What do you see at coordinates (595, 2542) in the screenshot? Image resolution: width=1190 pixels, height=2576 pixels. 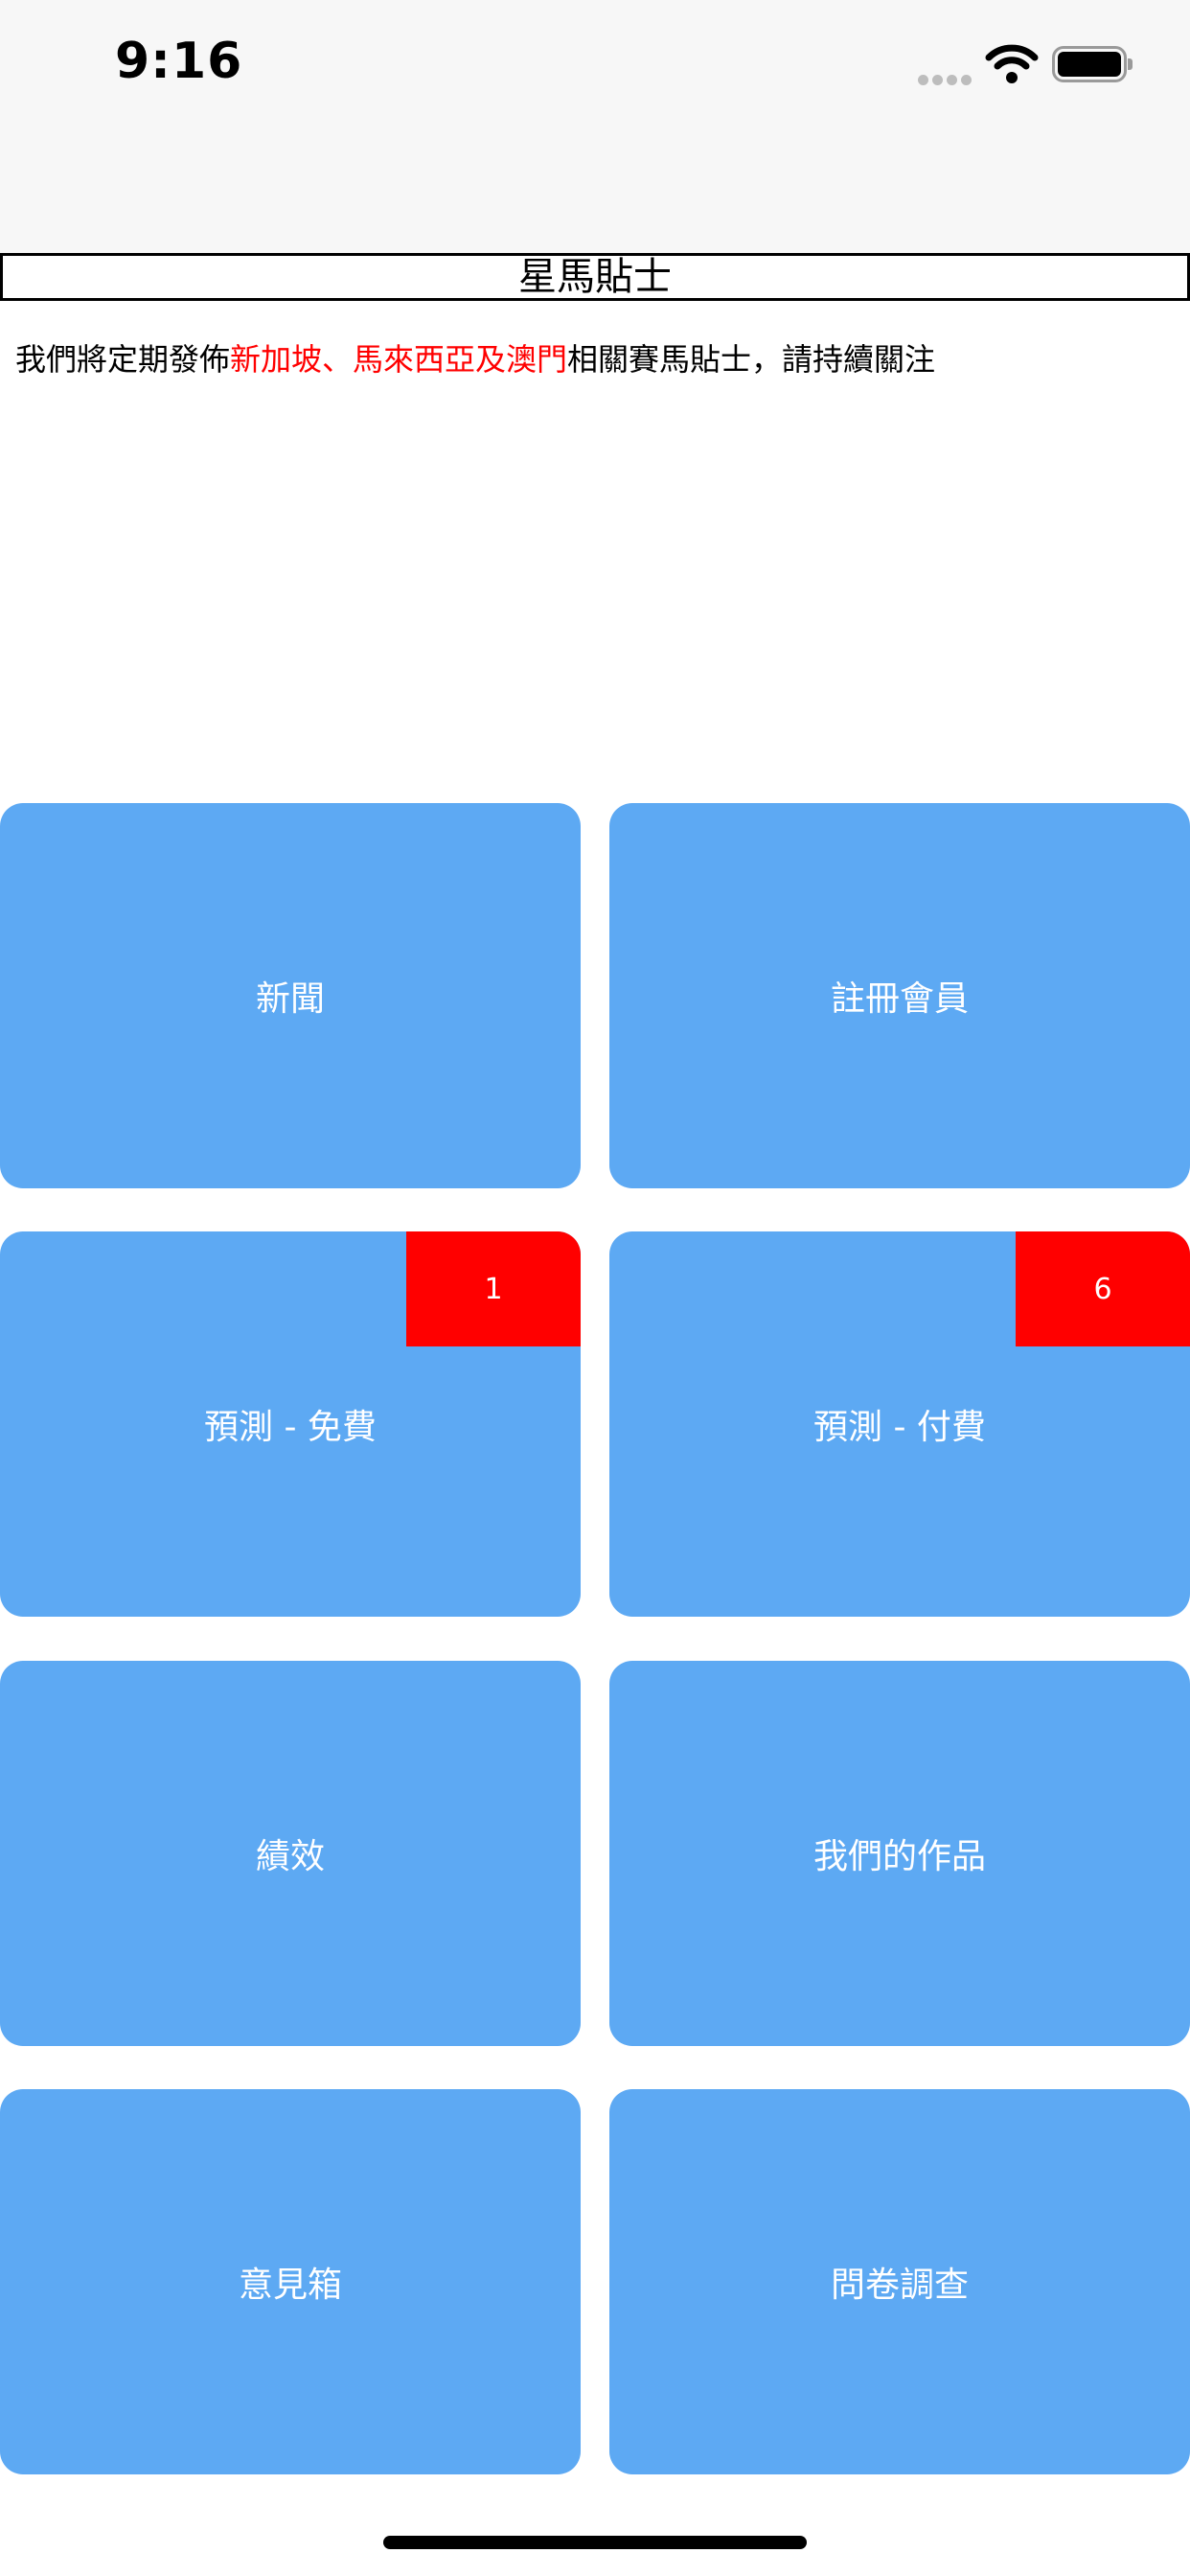 I see `home-indicator` at bounding box center [595, 2542].